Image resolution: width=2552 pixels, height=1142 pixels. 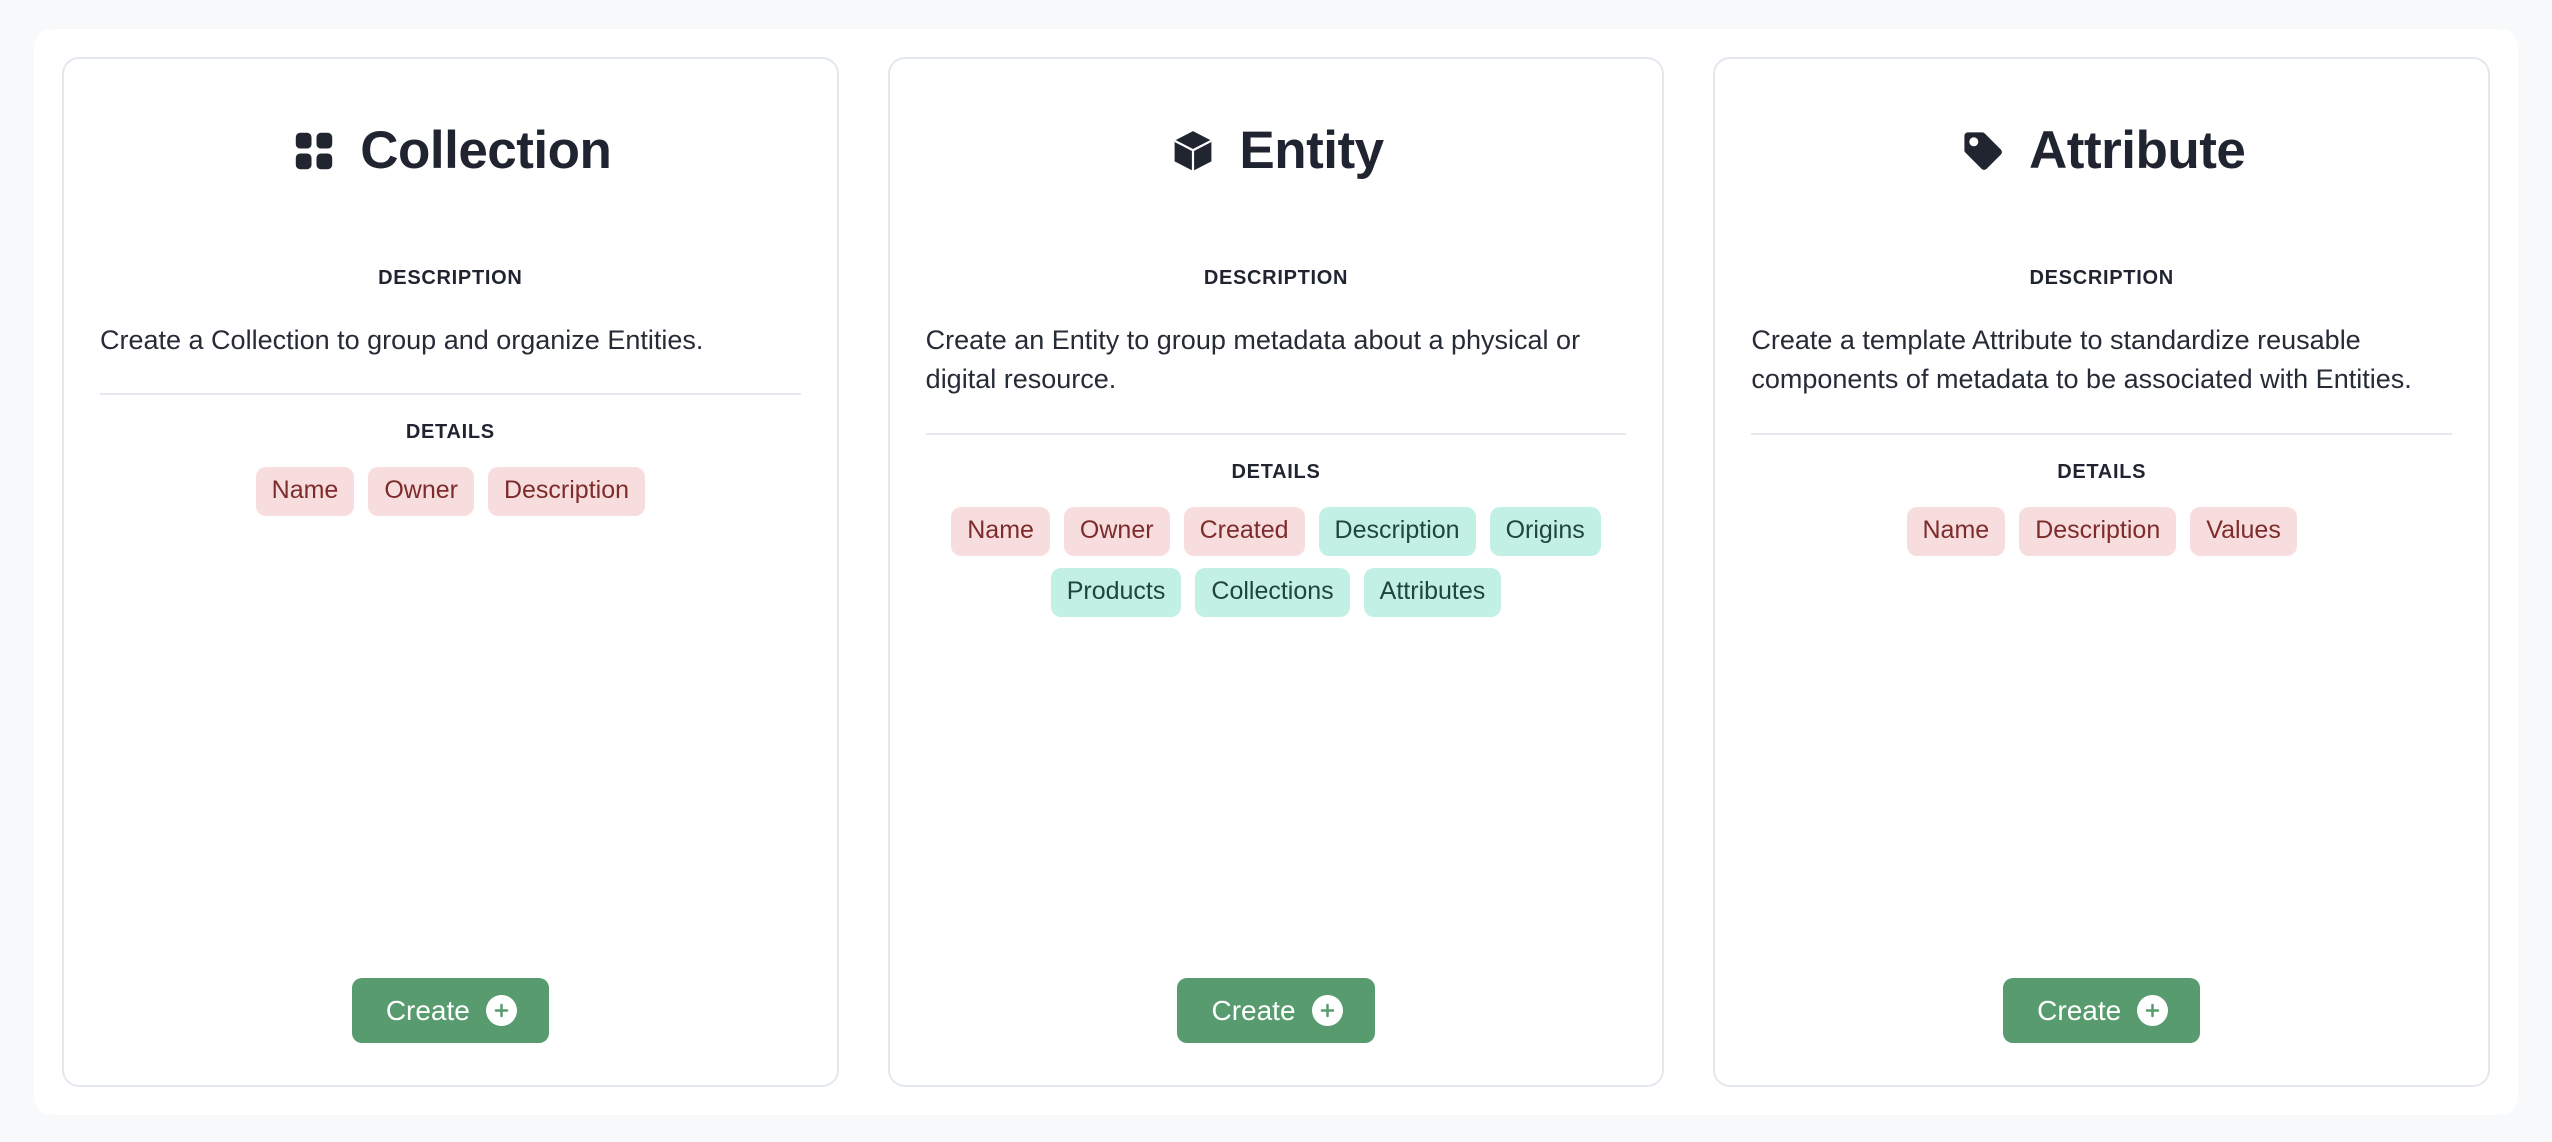 I want to click on card-entity-footer: Create, so click(x=1276, y=1012).